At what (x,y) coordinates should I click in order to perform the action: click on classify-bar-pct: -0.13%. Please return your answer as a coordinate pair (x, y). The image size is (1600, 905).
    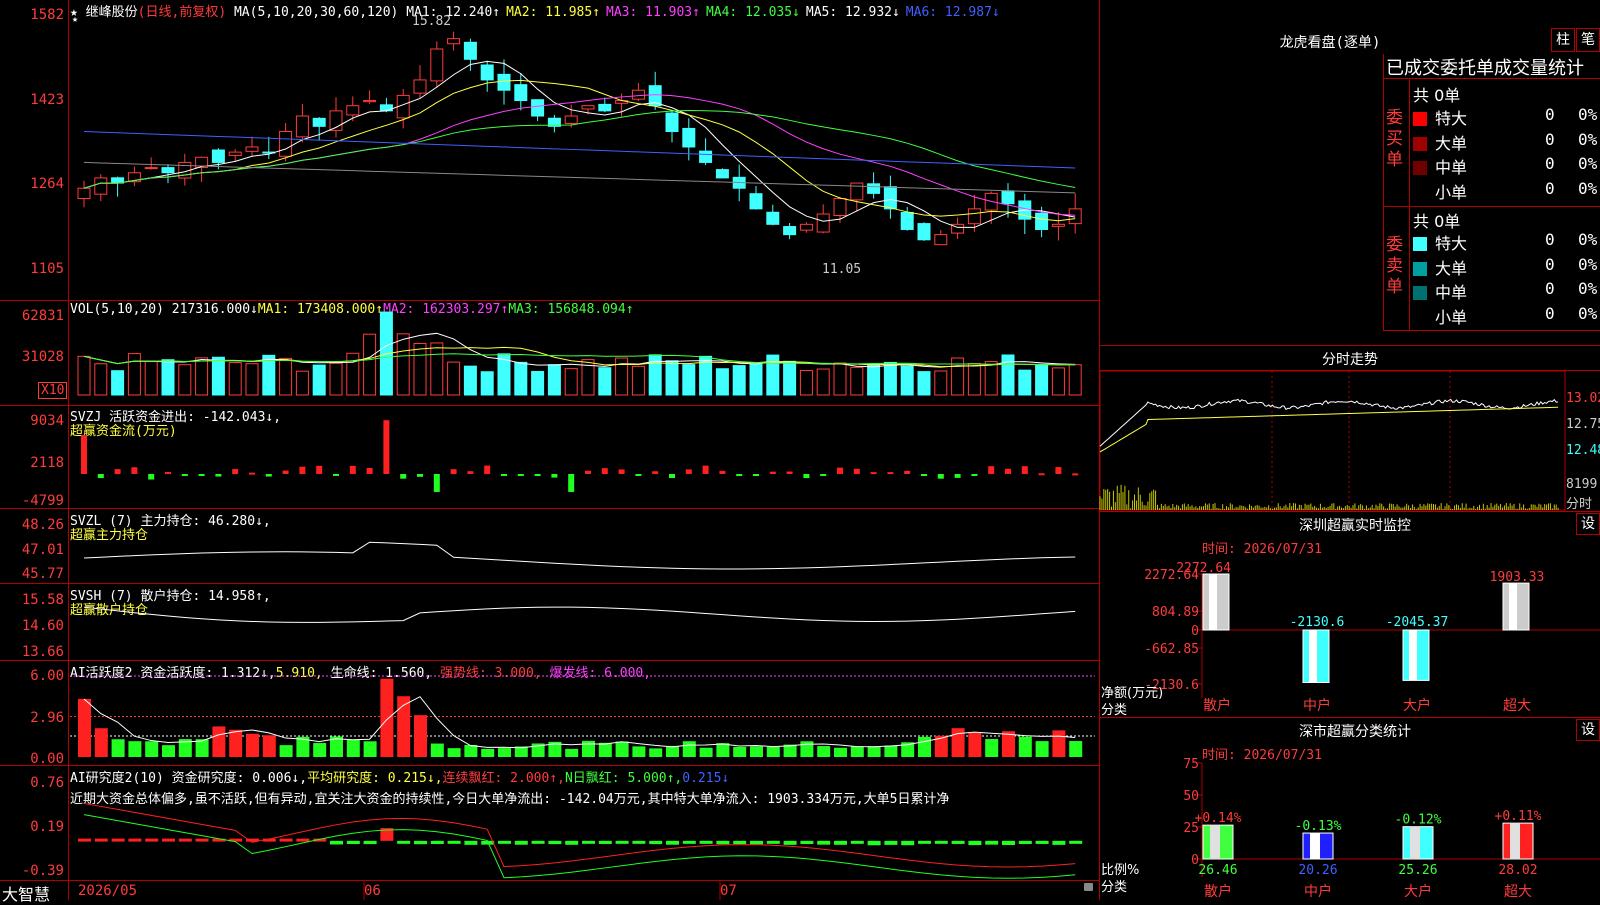
    Looking at the image, I should click on (1318, 826).